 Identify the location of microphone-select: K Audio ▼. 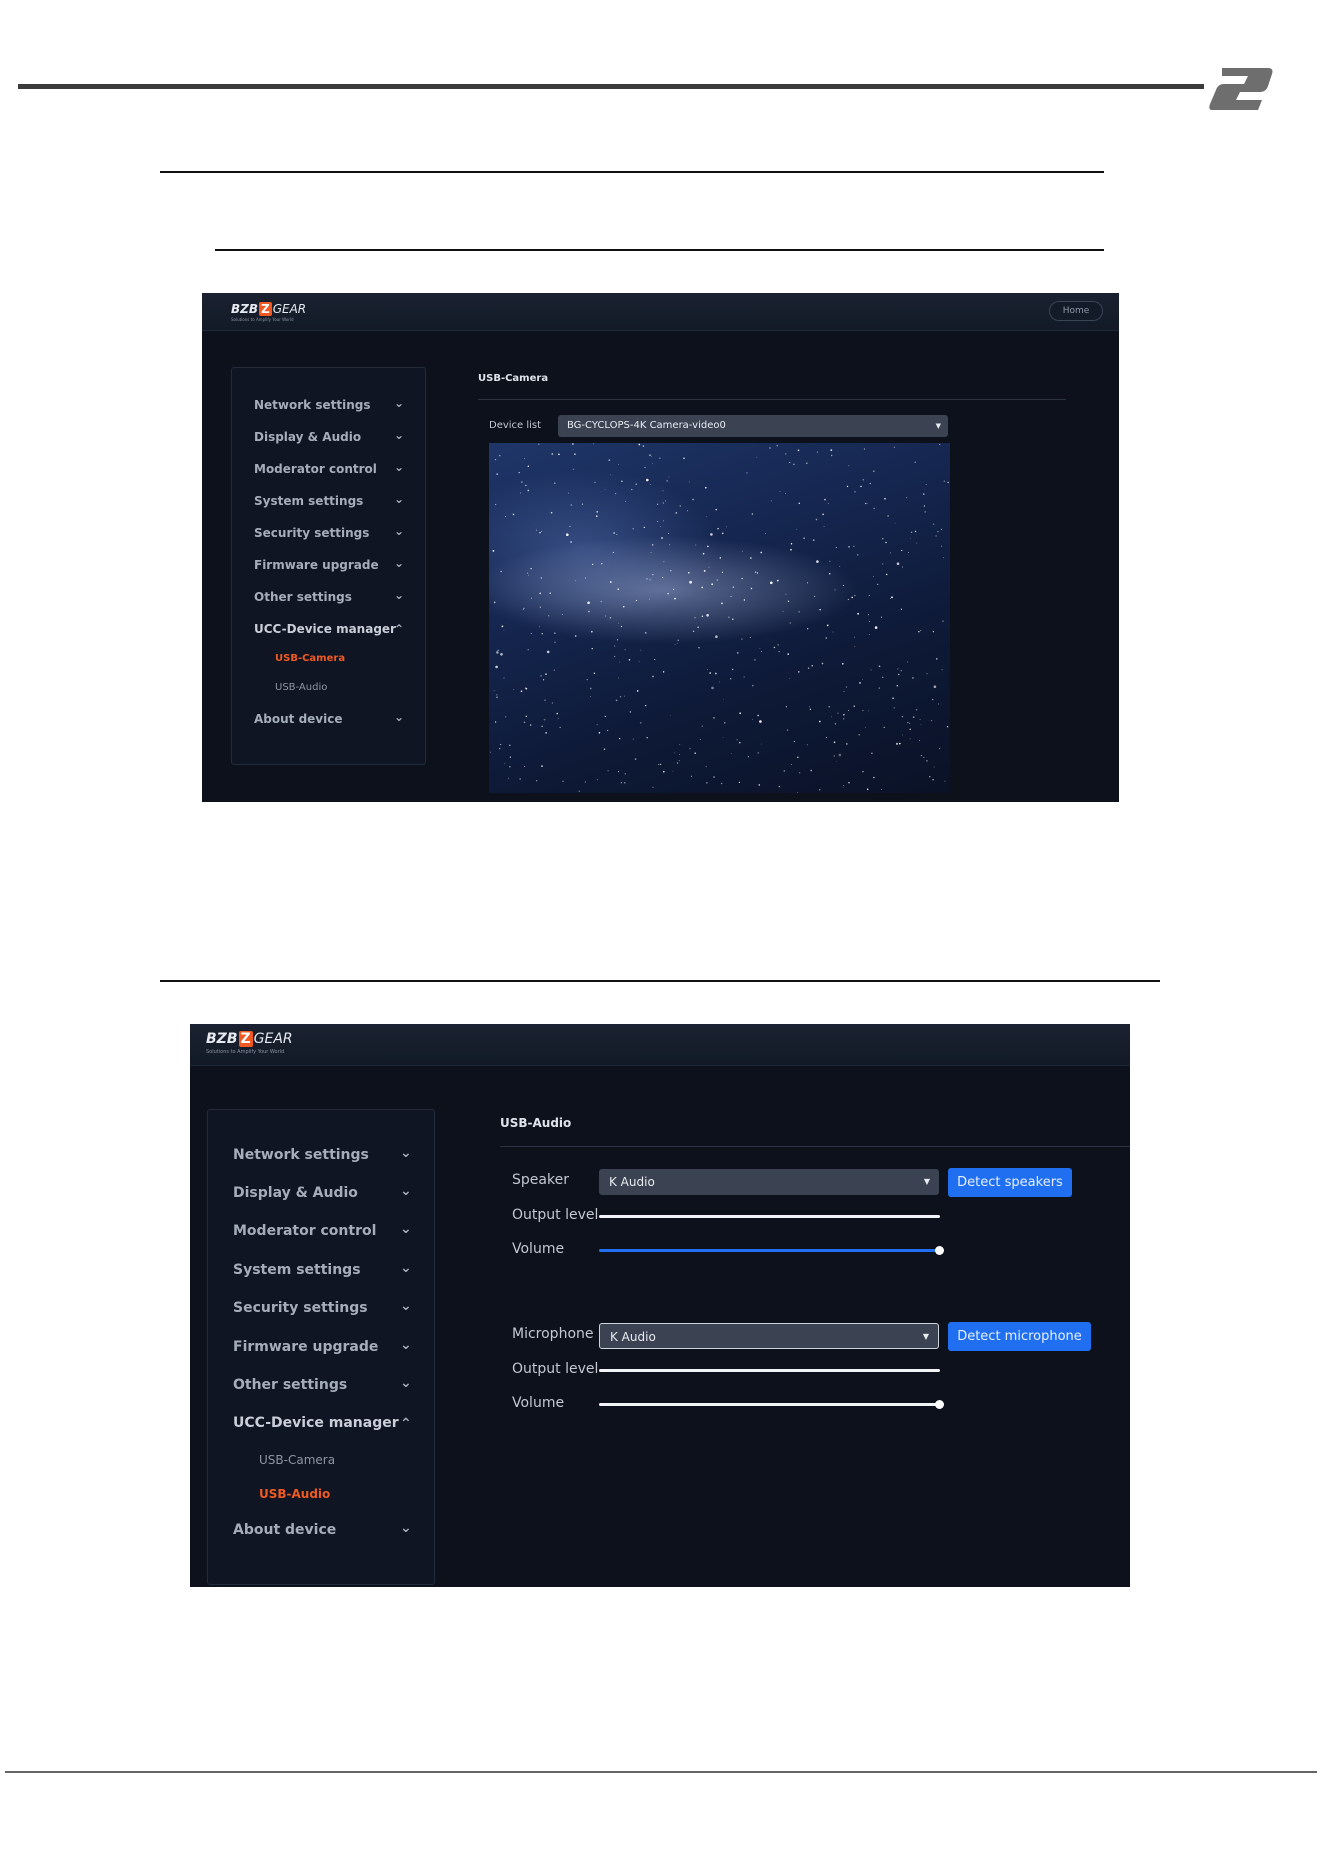
(769, 1336).